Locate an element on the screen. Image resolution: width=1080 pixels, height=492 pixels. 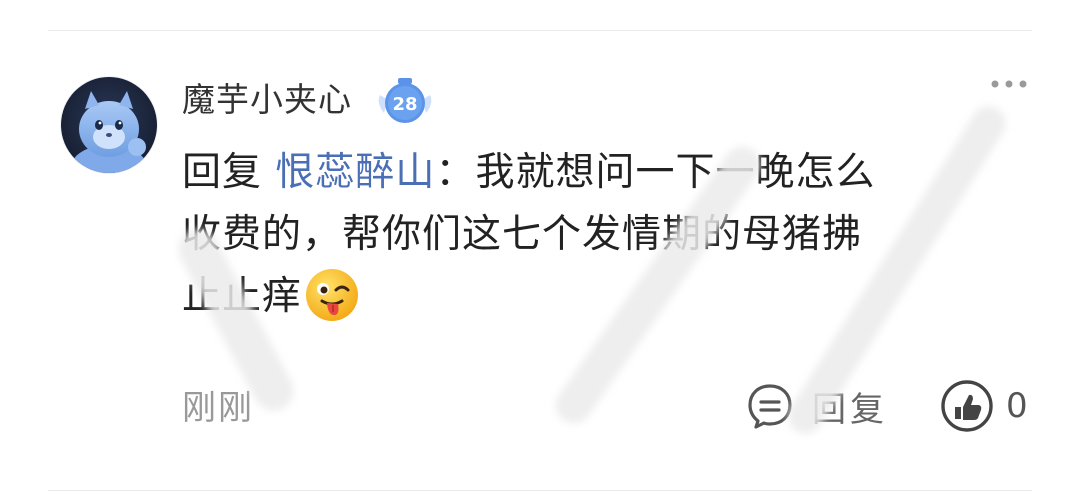
tongue-wink-emoji is located at coordinates (332, 295).